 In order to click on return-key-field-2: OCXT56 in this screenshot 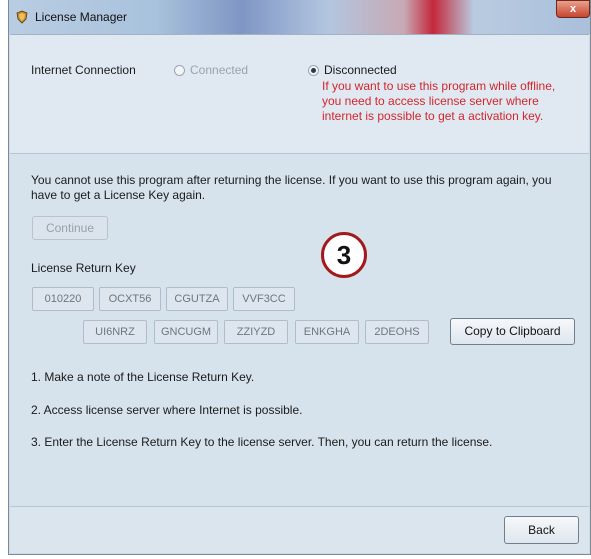, I will do `click(130, 299)`.